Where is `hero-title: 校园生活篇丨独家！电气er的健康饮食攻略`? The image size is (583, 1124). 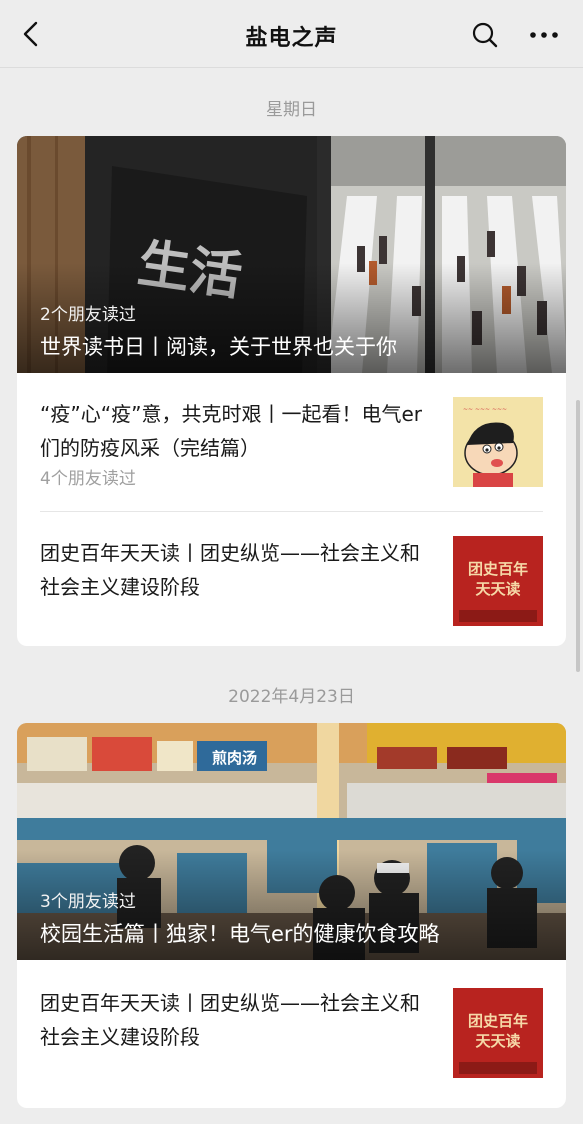
hero-title: 校园生活篇丨独家！电气er的健康饮食攻略 is located at coordinates (240, 934).